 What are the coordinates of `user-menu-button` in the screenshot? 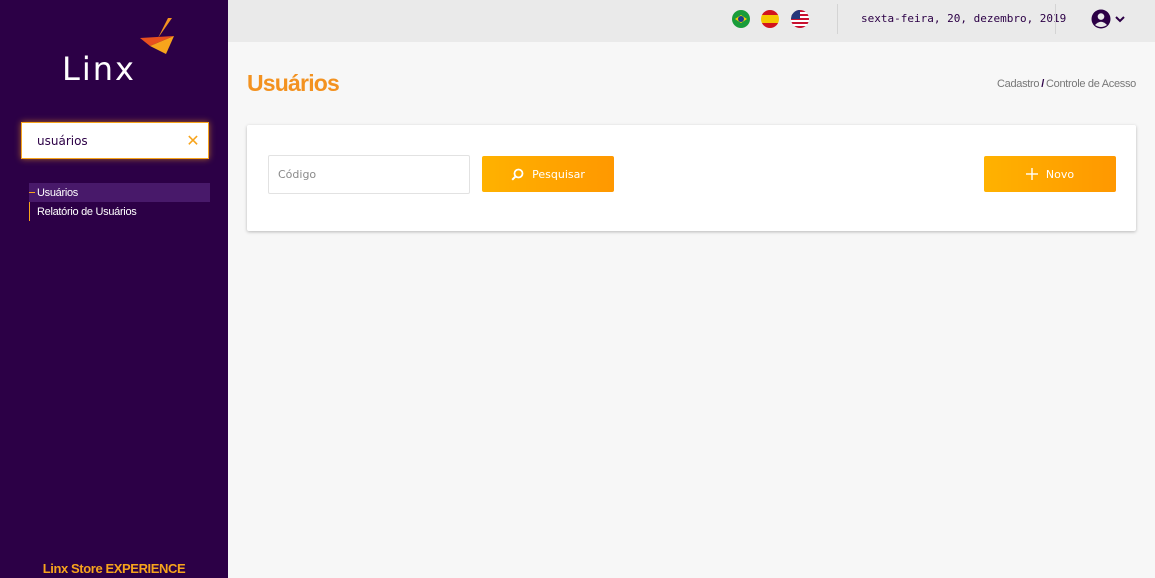 It's located at (1111, 19).